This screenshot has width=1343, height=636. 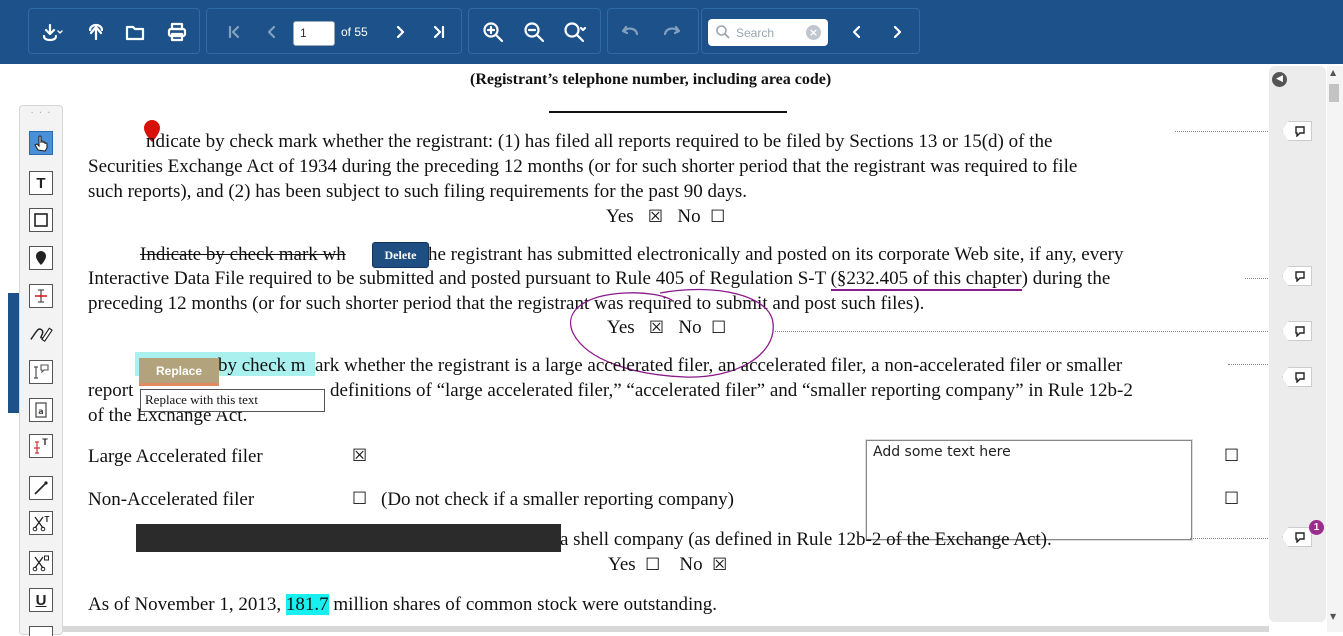 I want to click on underlined-link: (§232.405 of this chapter, so click(x=926, y=279).